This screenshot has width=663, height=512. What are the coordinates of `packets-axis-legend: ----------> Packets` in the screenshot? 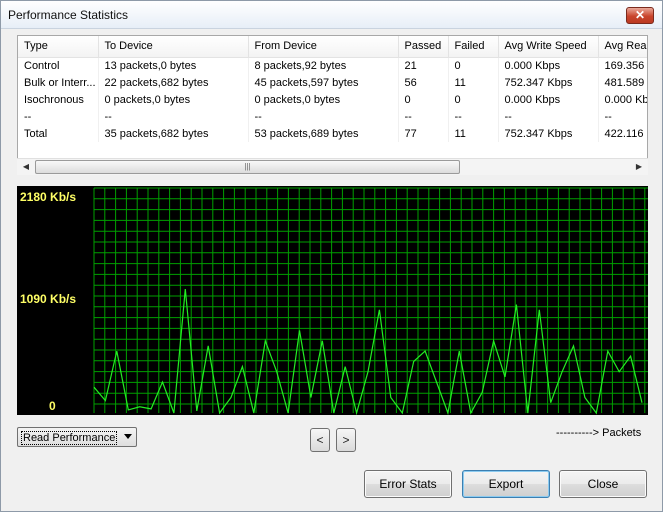 It's located at (599, 433).